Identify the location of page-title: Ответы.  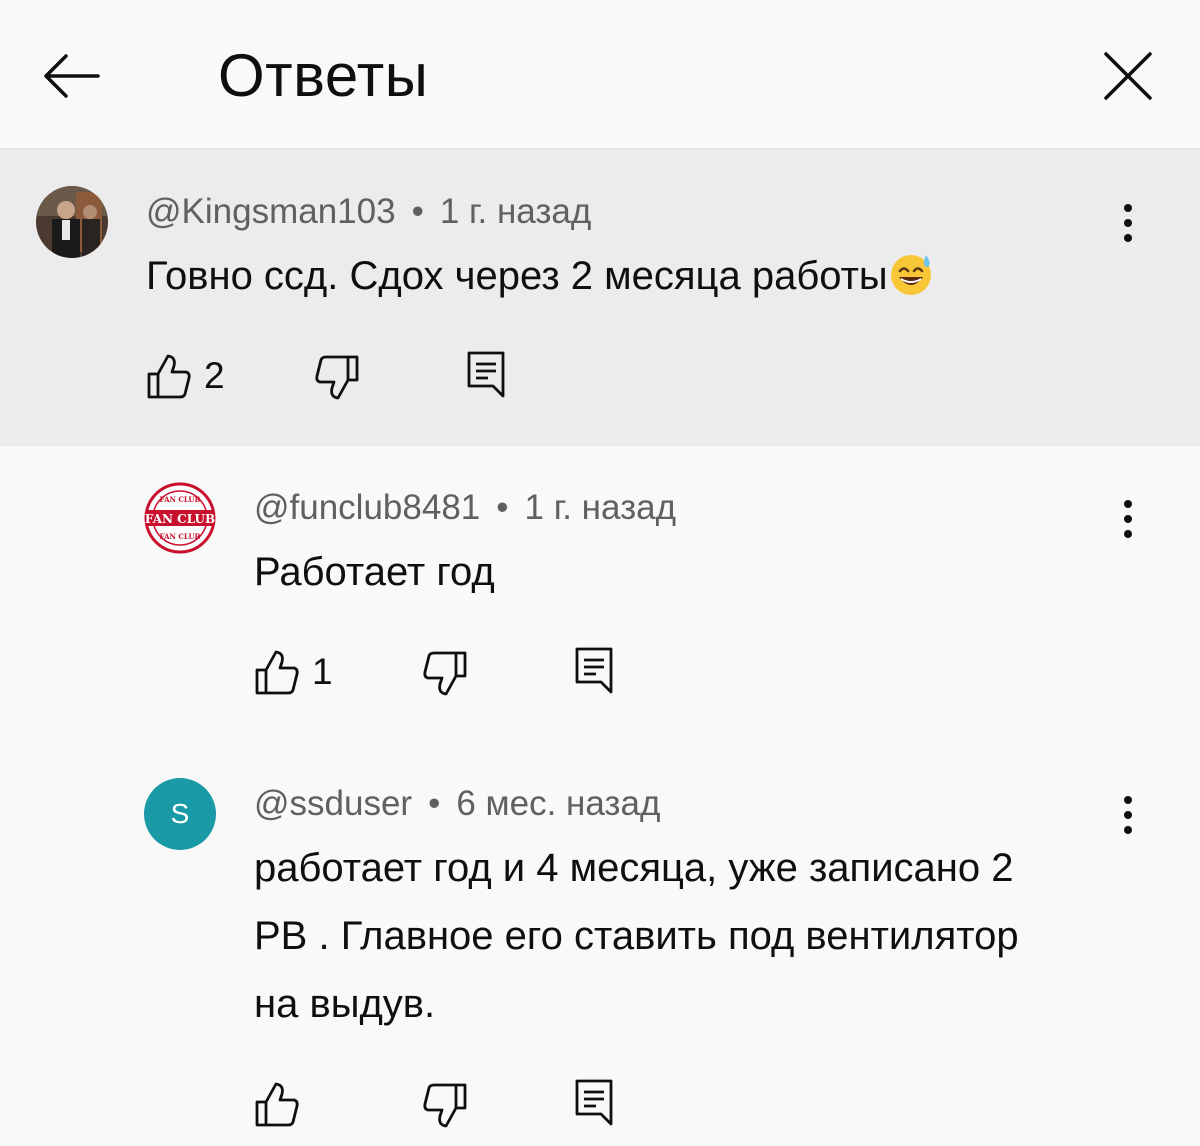
(323, 75).